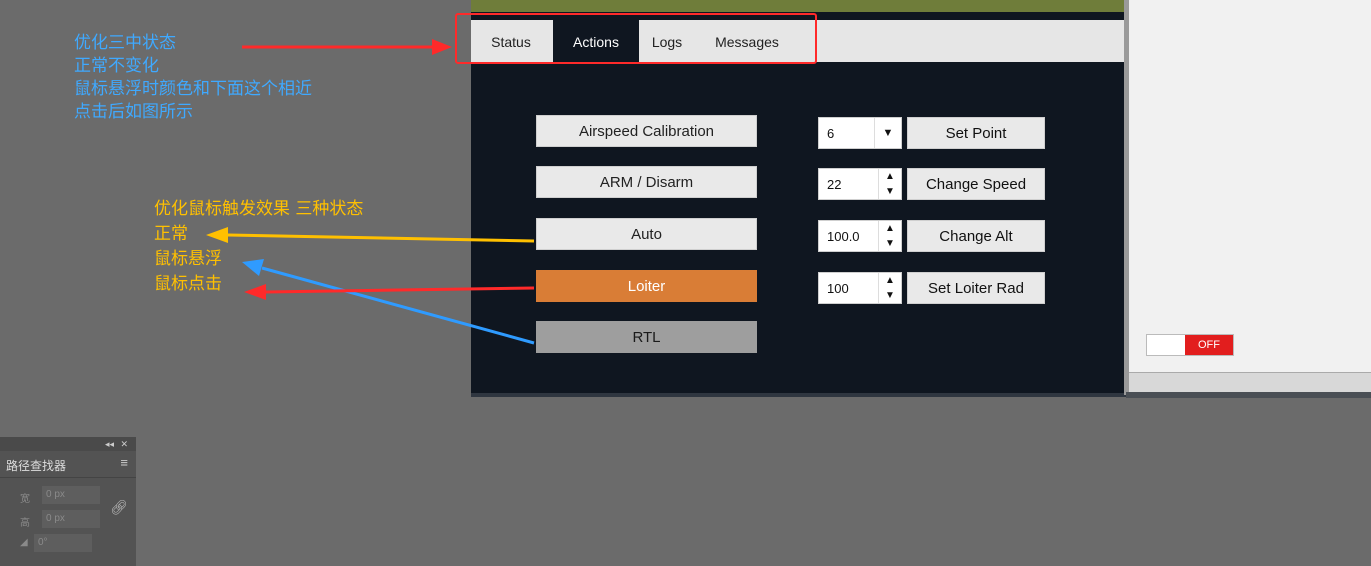 The height and width of the screenshot is (566, 1371). I want to click on link-icon: 🔗︎, so click(119, 507).